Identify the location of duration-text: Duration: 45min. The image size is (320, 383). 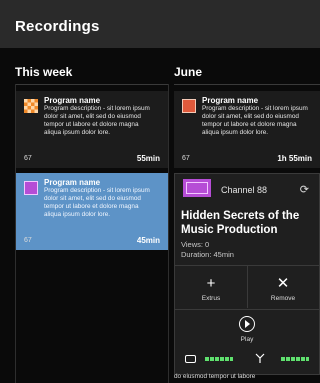
(207, 254).